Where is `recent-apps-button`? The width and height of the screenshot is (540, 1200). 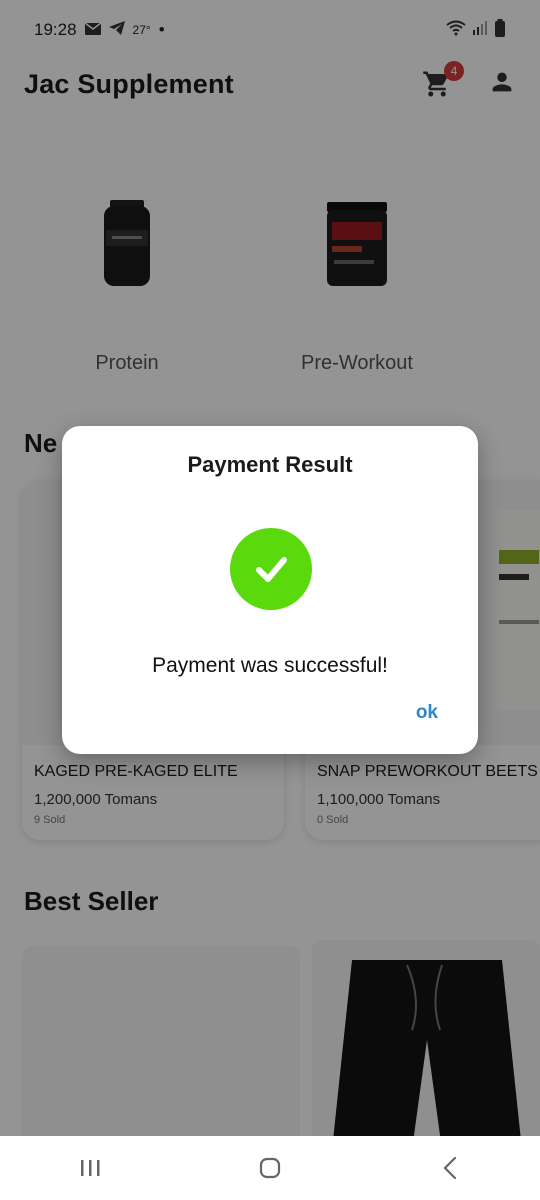
recent-apps-button is located at coordinates (90, 1168).